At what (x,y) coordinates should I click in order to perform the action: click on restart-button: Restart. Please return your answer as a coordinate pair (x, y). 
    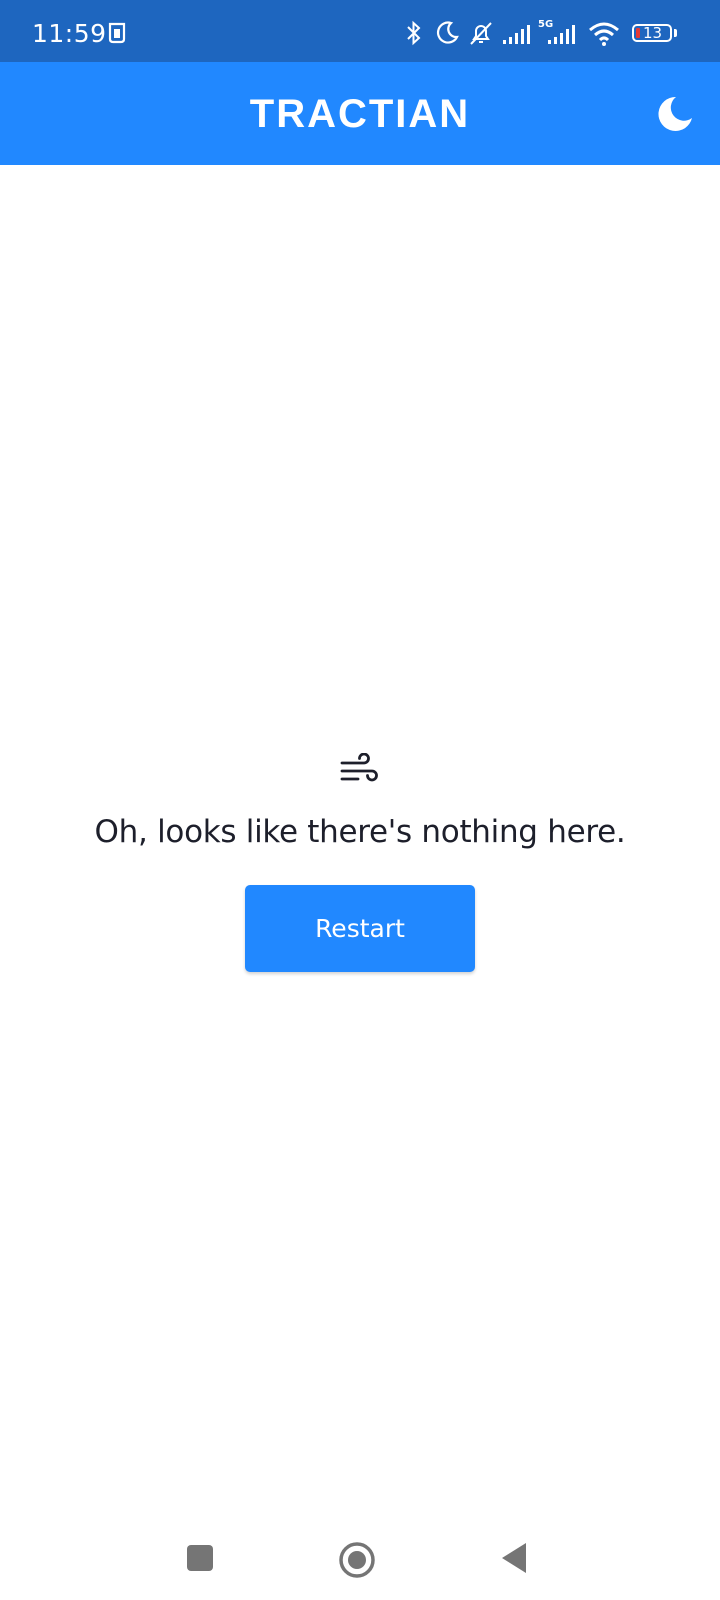
    Looking at the image, I should click on (360, 928).